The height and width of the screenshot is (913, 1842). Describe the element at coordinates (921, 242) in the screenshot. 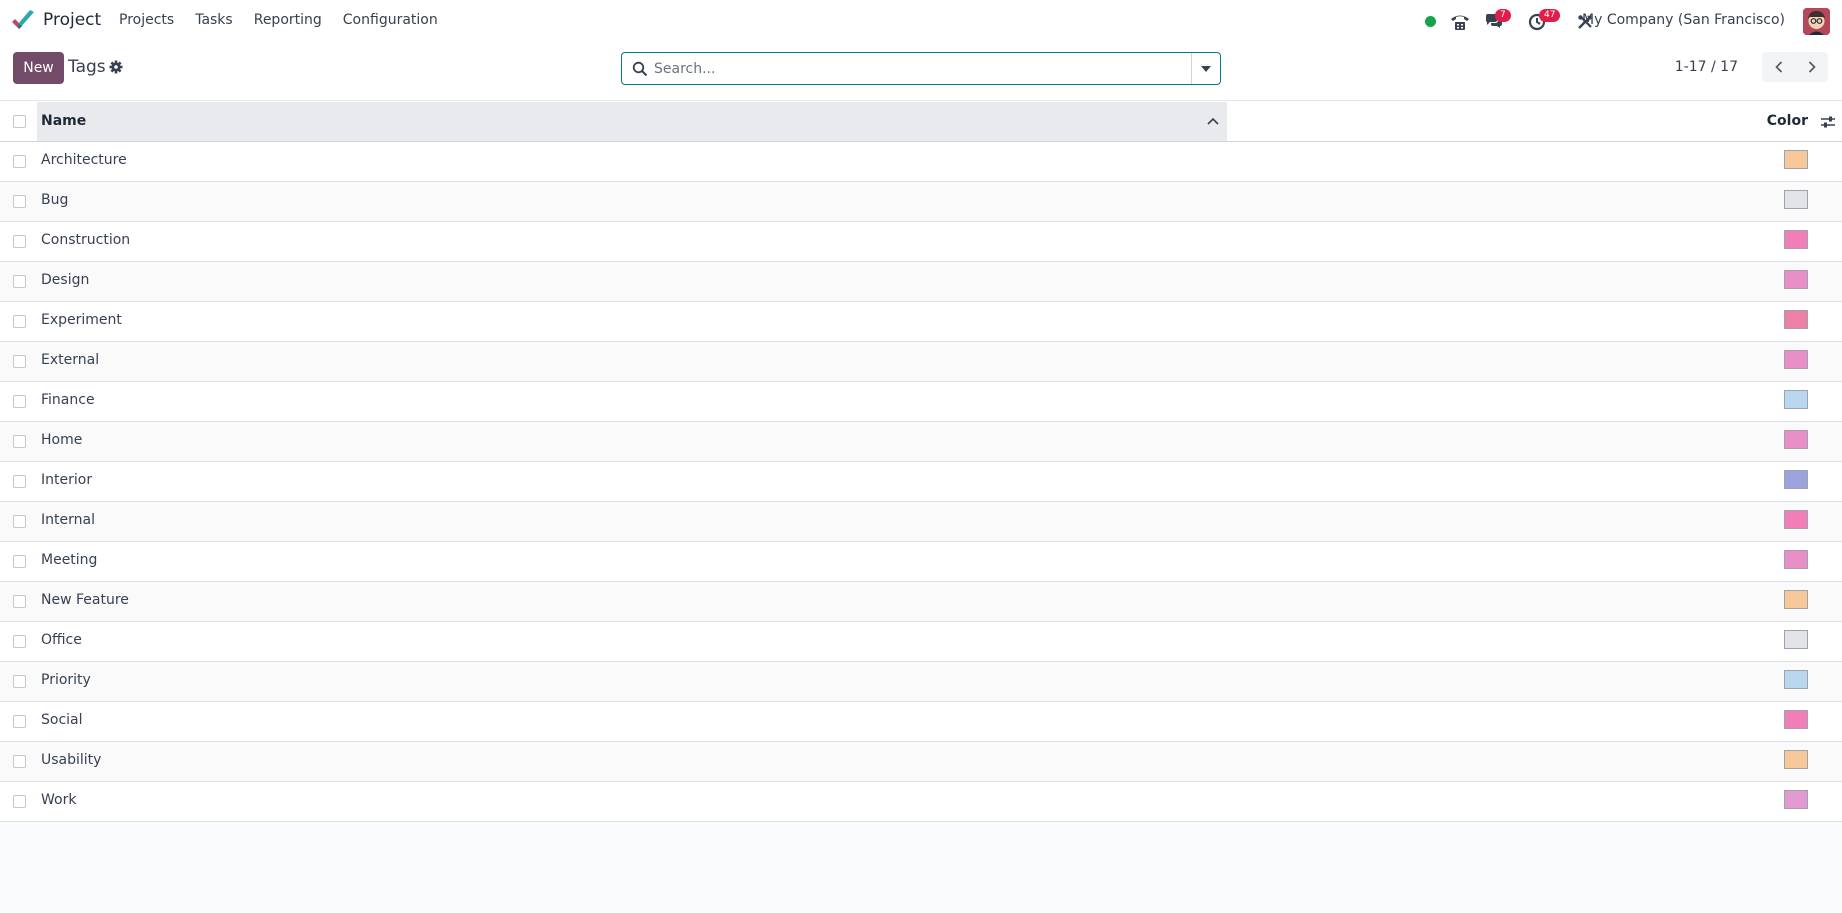

I see `table-row: Construction` at that location.